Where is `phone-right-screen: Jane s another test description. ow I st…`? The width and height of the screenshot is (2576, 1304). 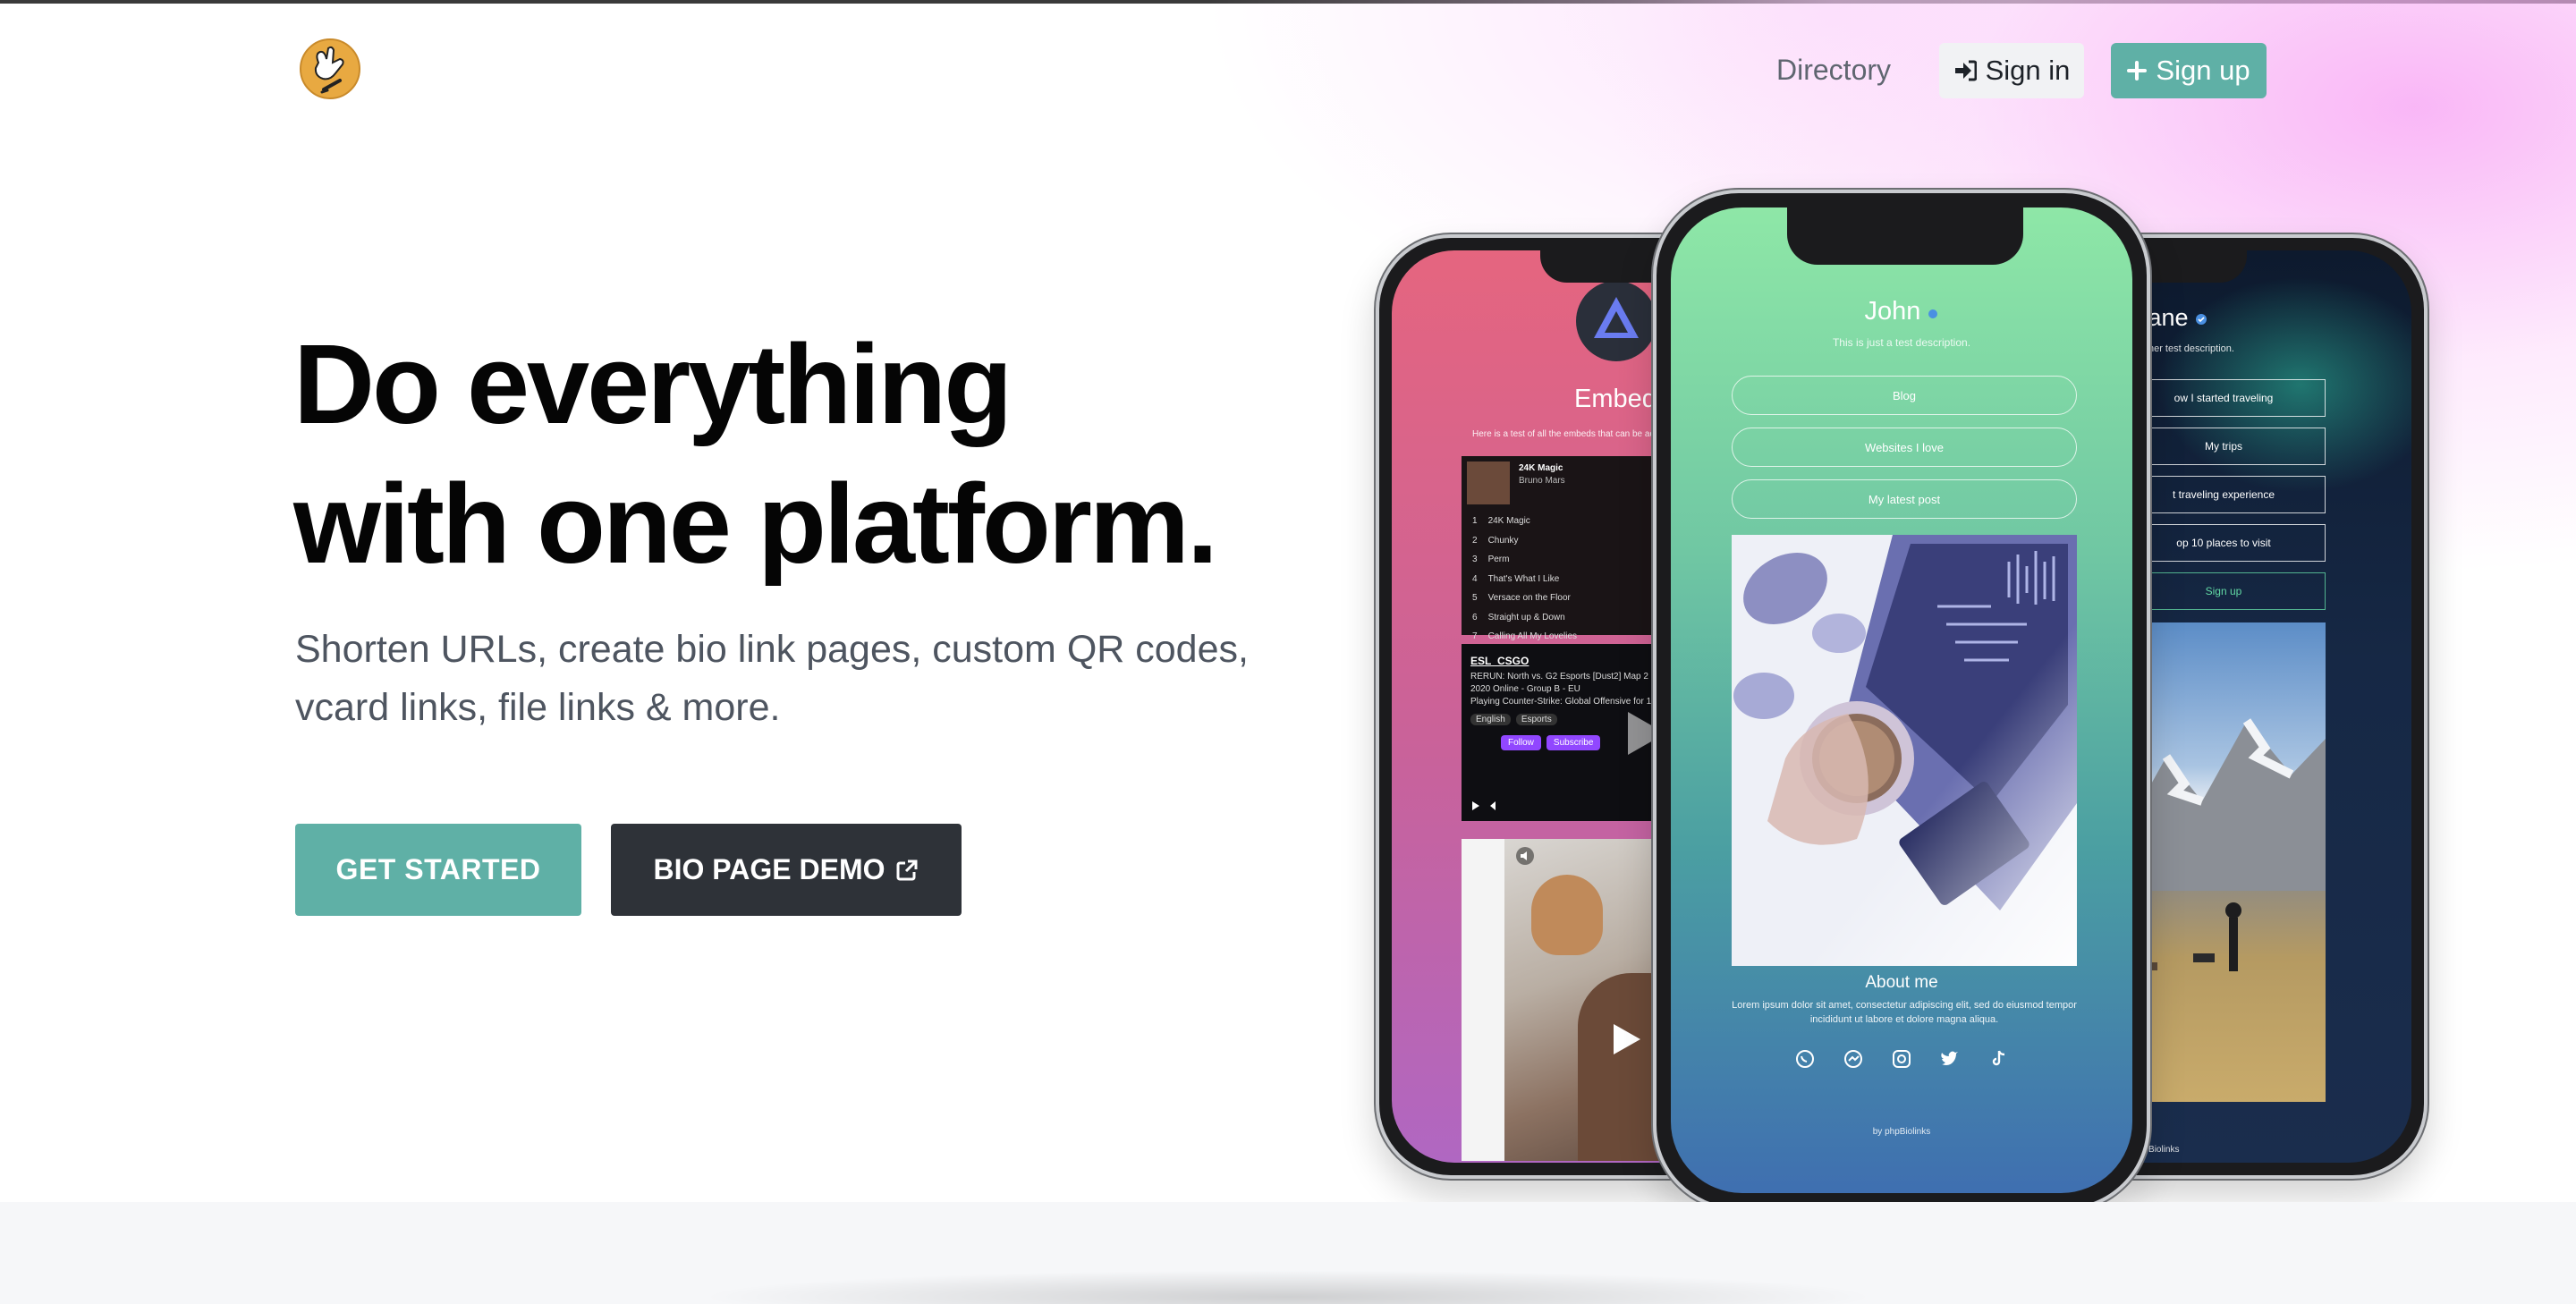 phone-right-screen: Jane s another test description. ow I st… is located at coordinates (2266, 707).